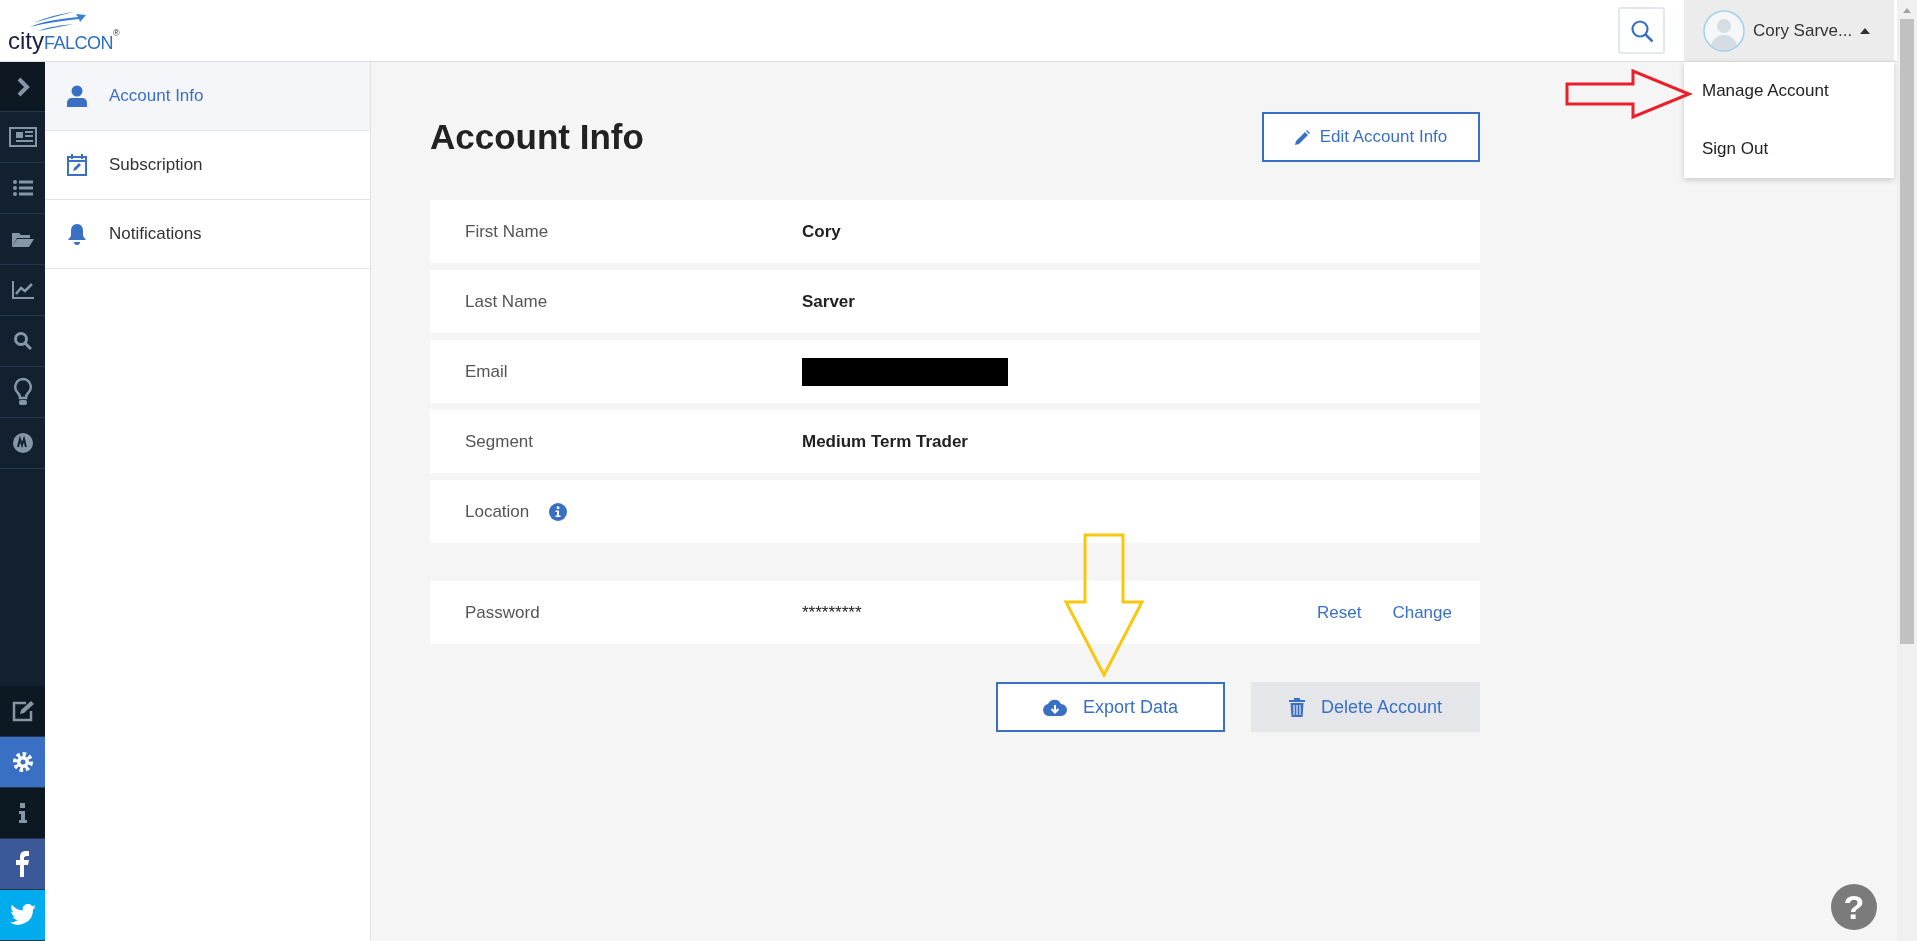 Image resolution: width=1917 pixels, height=941 pixels. Describe the element at coordinates (507, 231) in the screenshot. I see `field-label: First Name` at that location.